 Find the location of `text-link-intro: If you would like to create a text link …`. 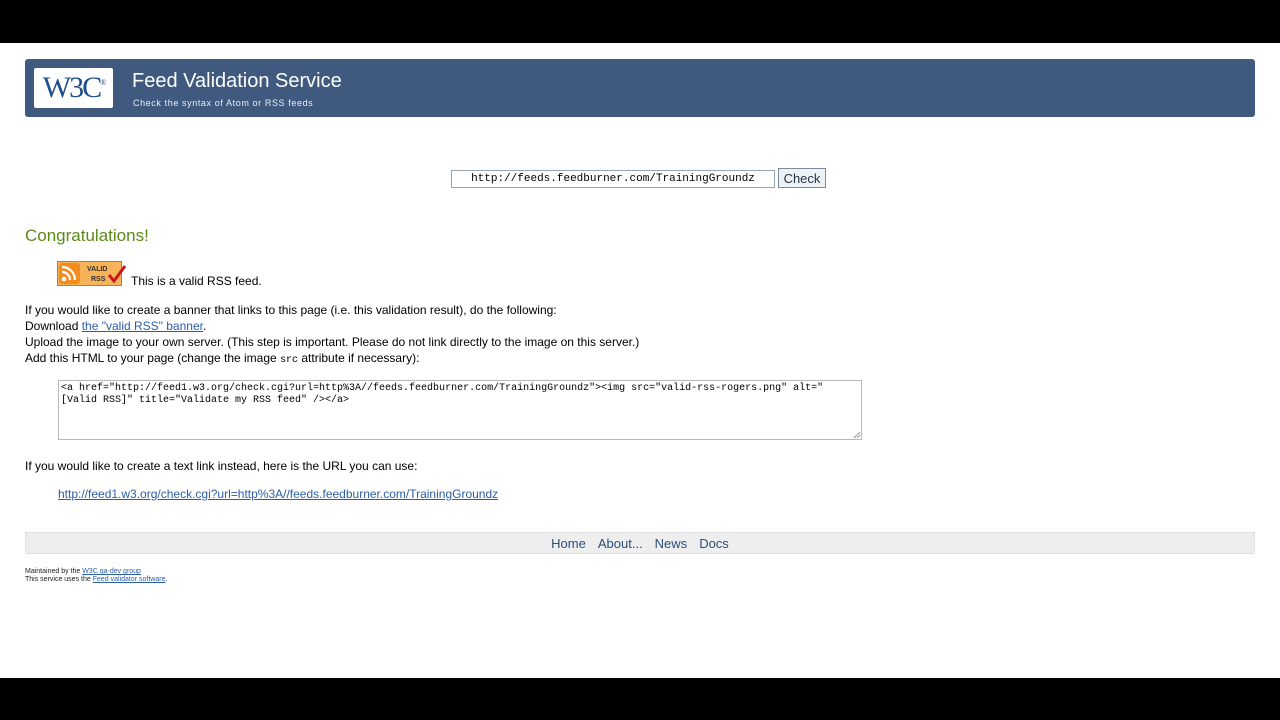

text-link-intro: If you would like to create a text link … is located at coordinates (221, 466).